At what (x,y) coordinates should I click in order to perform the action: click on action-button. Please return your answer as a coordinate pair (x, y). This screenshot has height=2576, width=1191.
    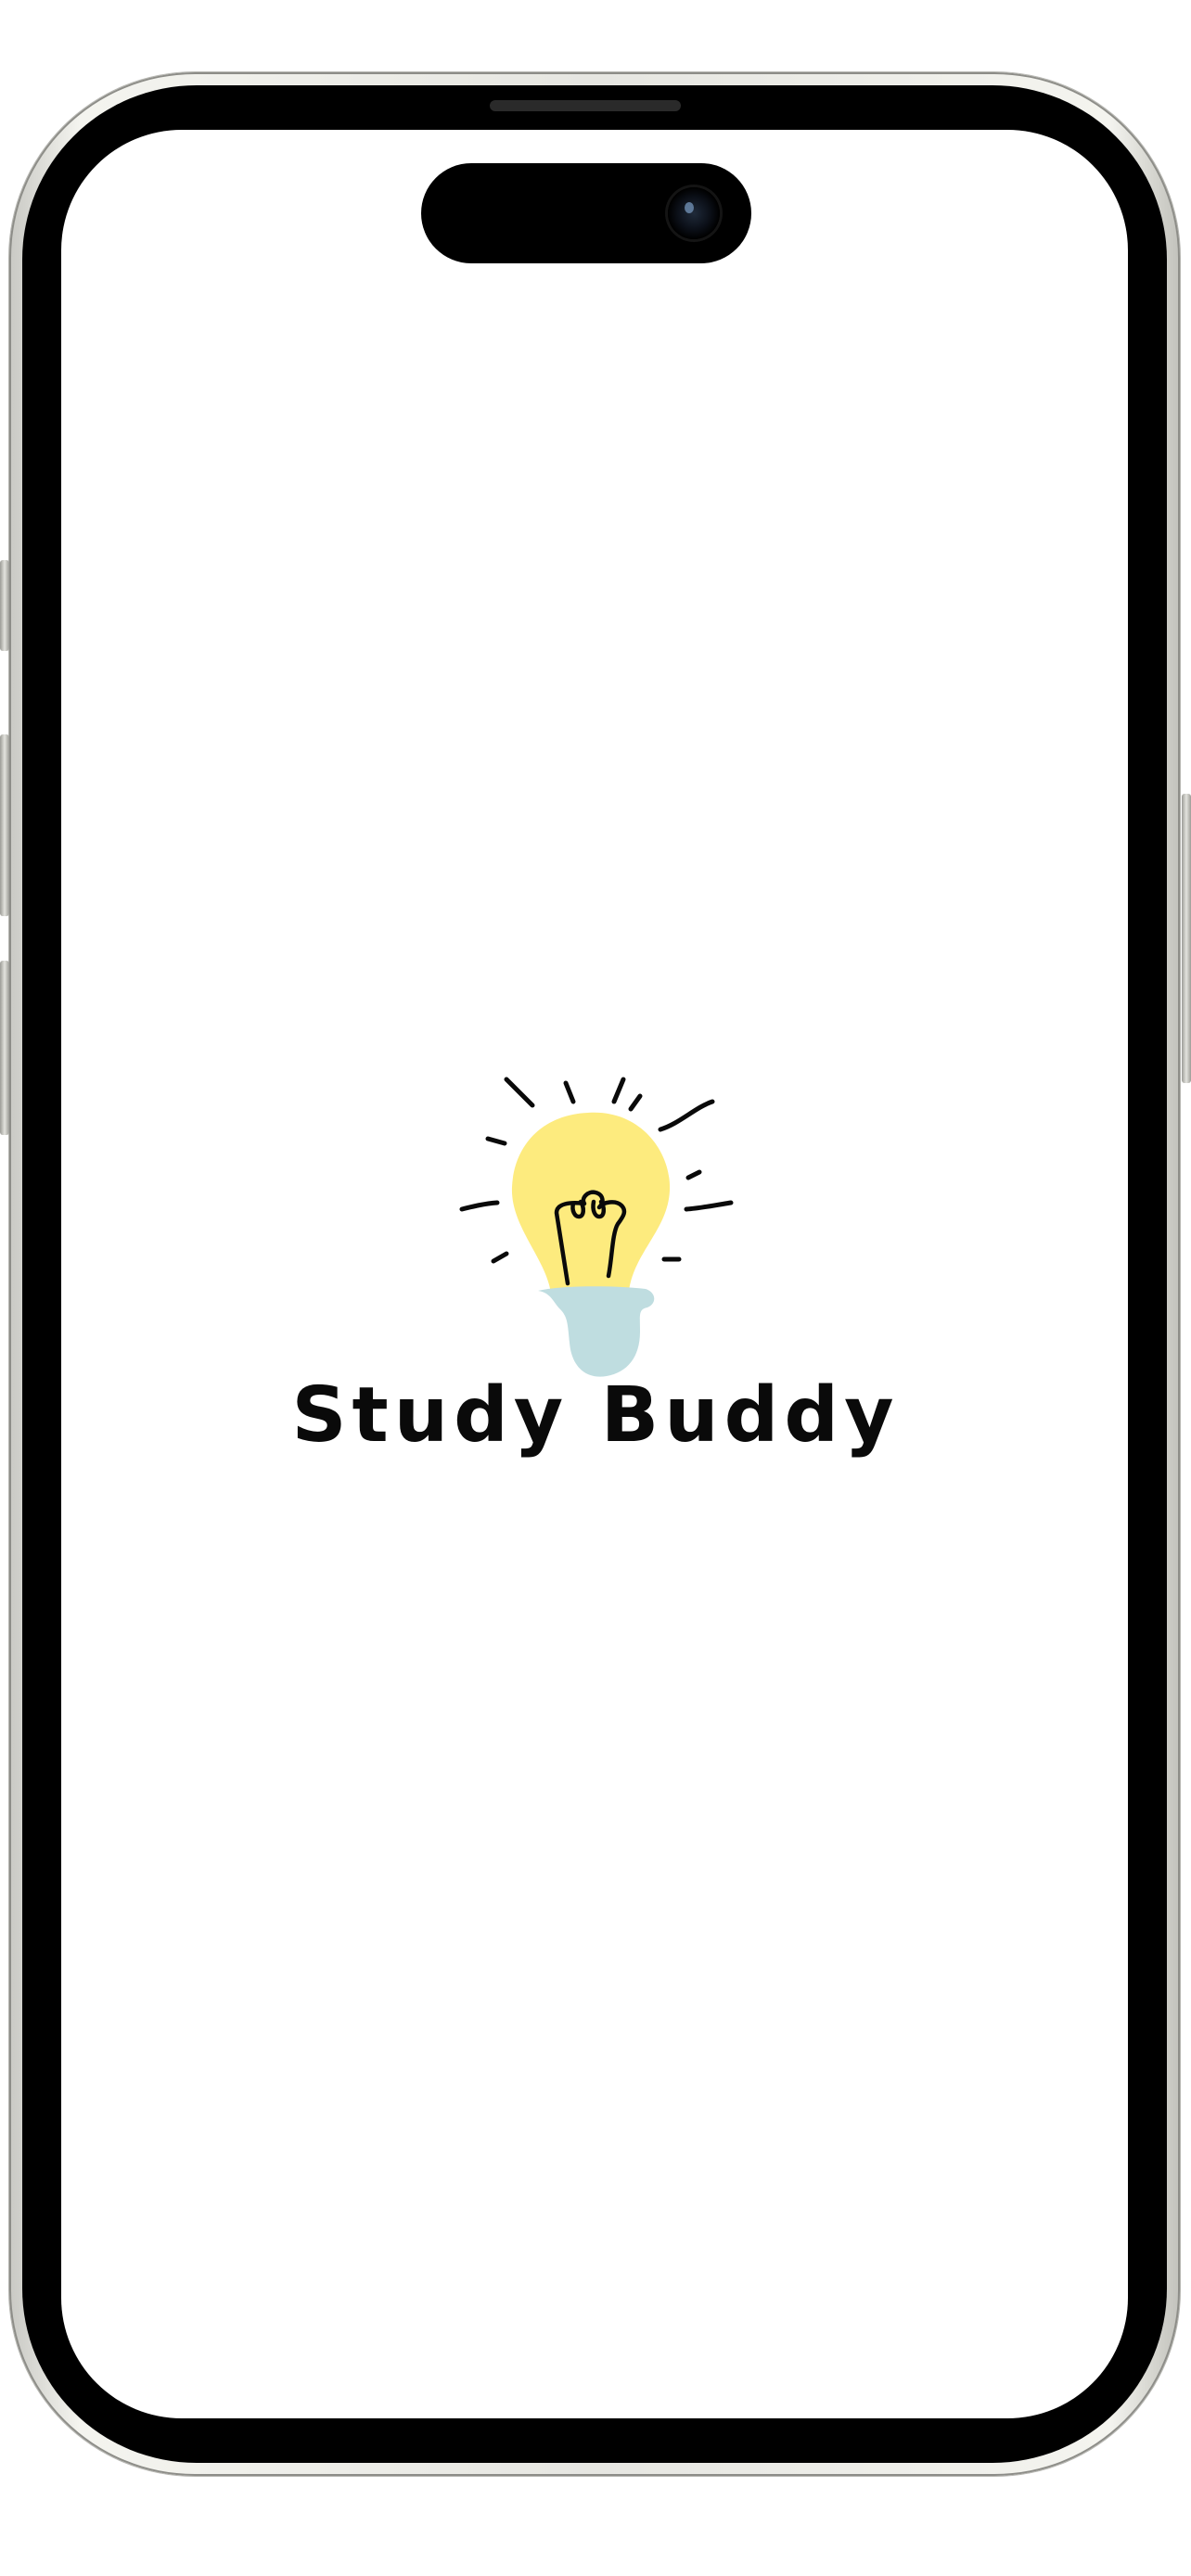
    Looking at the image, I should click on (4, 605).